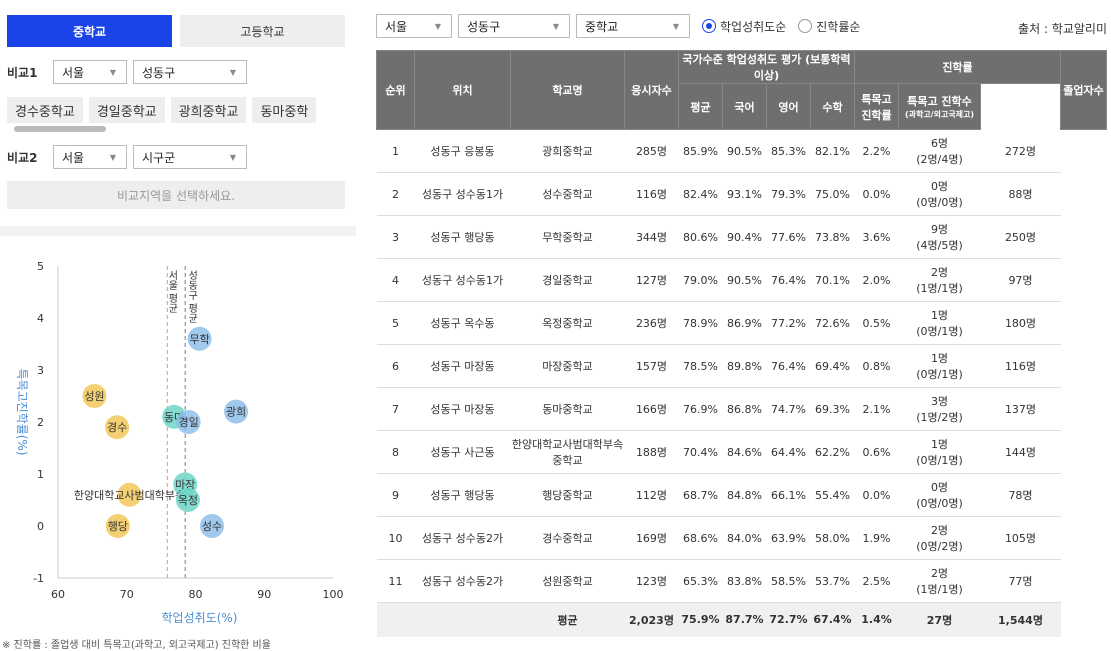  What do you see at coordinates (651, 151) in the screenshot?
I see `cell-test-takers: 285명` at bounding box center [651, 151].